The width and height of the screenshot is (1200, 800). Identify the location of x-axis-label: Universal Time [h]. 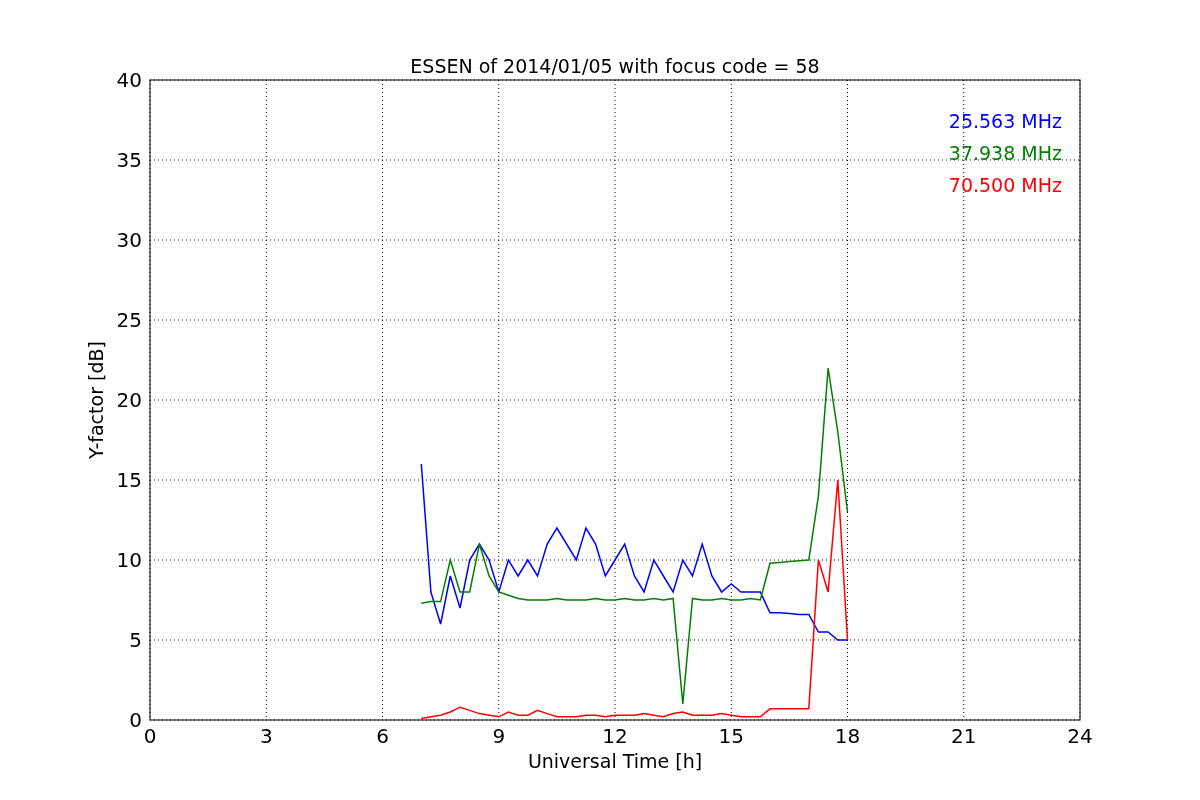
(615, 761).